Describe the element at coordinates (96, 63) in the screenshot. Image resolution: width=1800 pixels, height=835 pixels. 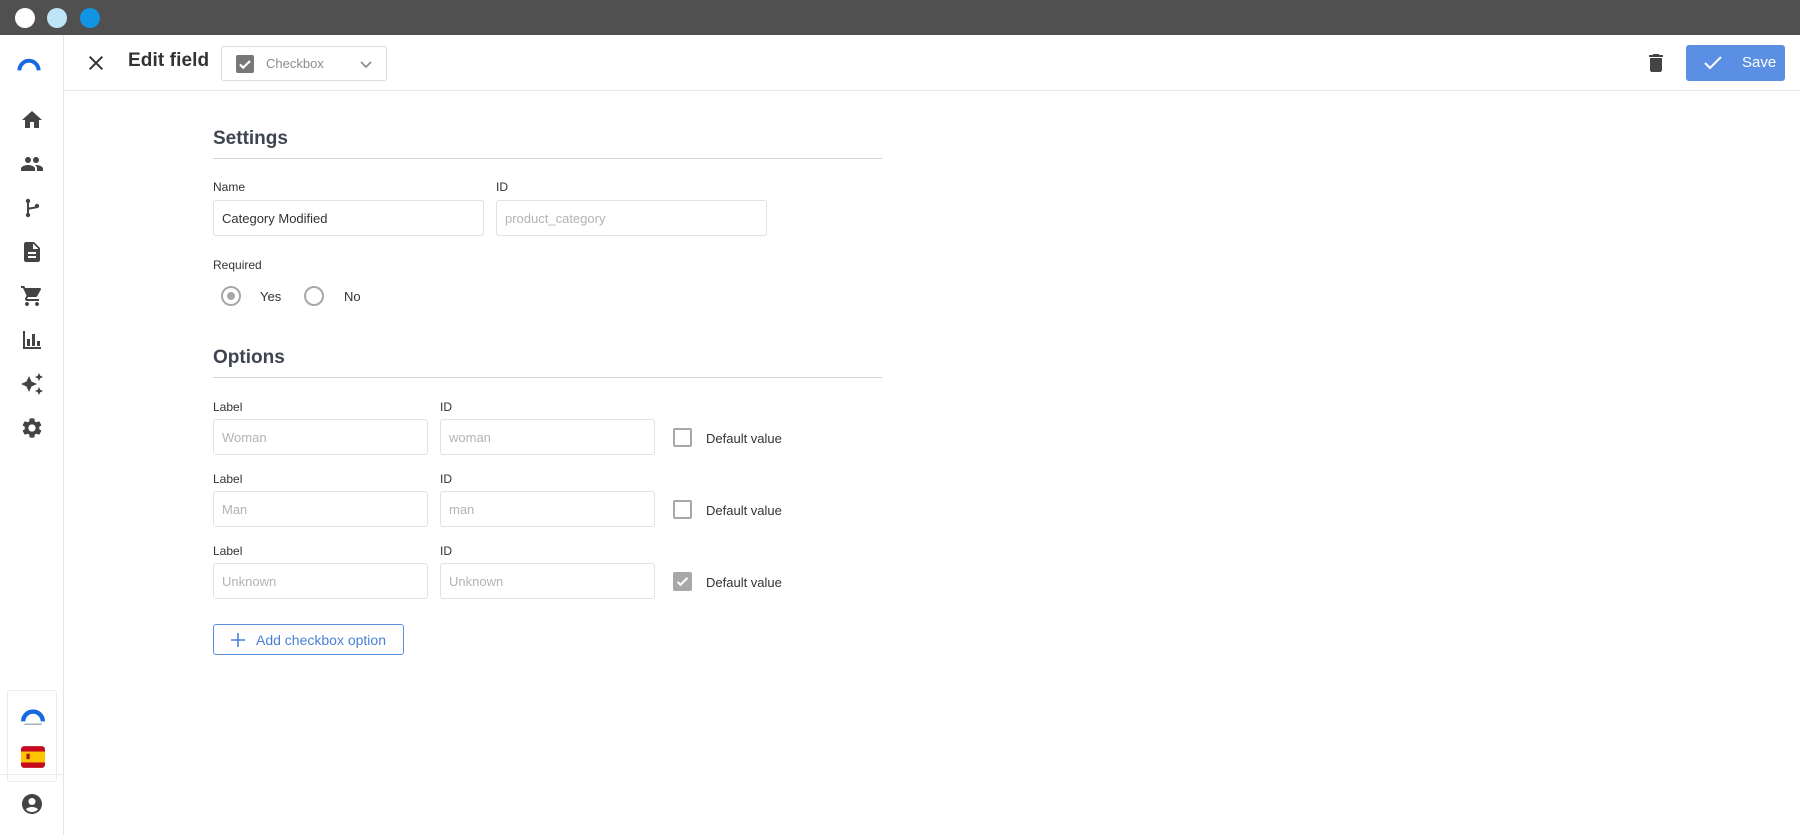
I see `close-icon` at that location.